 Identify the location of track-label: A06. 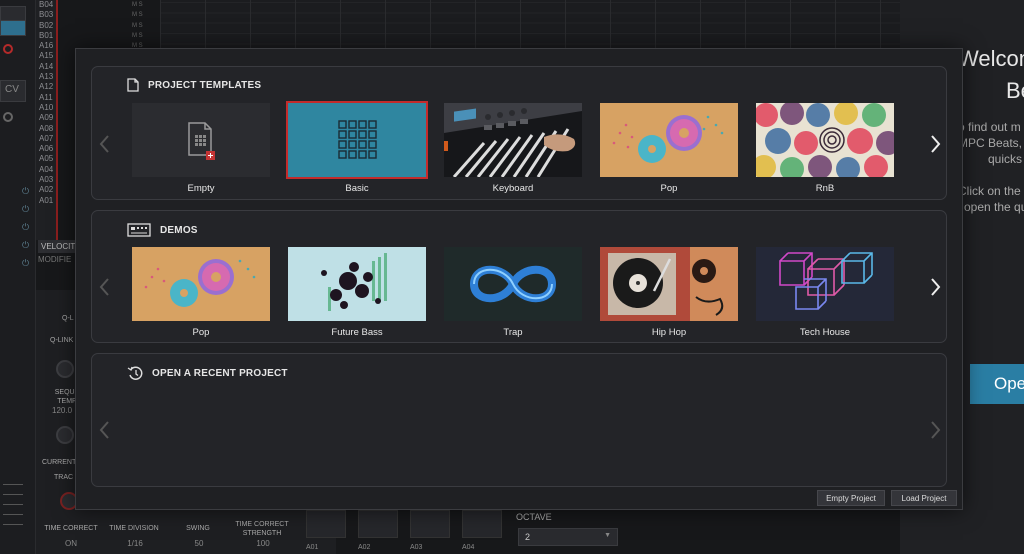
(46, 149).